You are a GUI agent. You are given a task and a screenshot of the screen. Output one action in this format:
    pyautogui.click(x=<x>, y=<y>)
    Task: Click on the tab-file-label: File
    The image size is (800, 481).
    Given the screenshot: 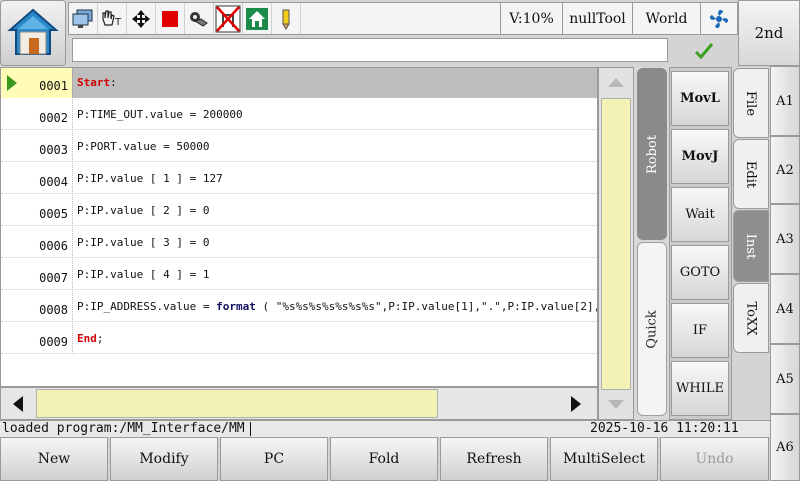 What is the action you would take?
    pyautogui.click(x=751, y=103)
    